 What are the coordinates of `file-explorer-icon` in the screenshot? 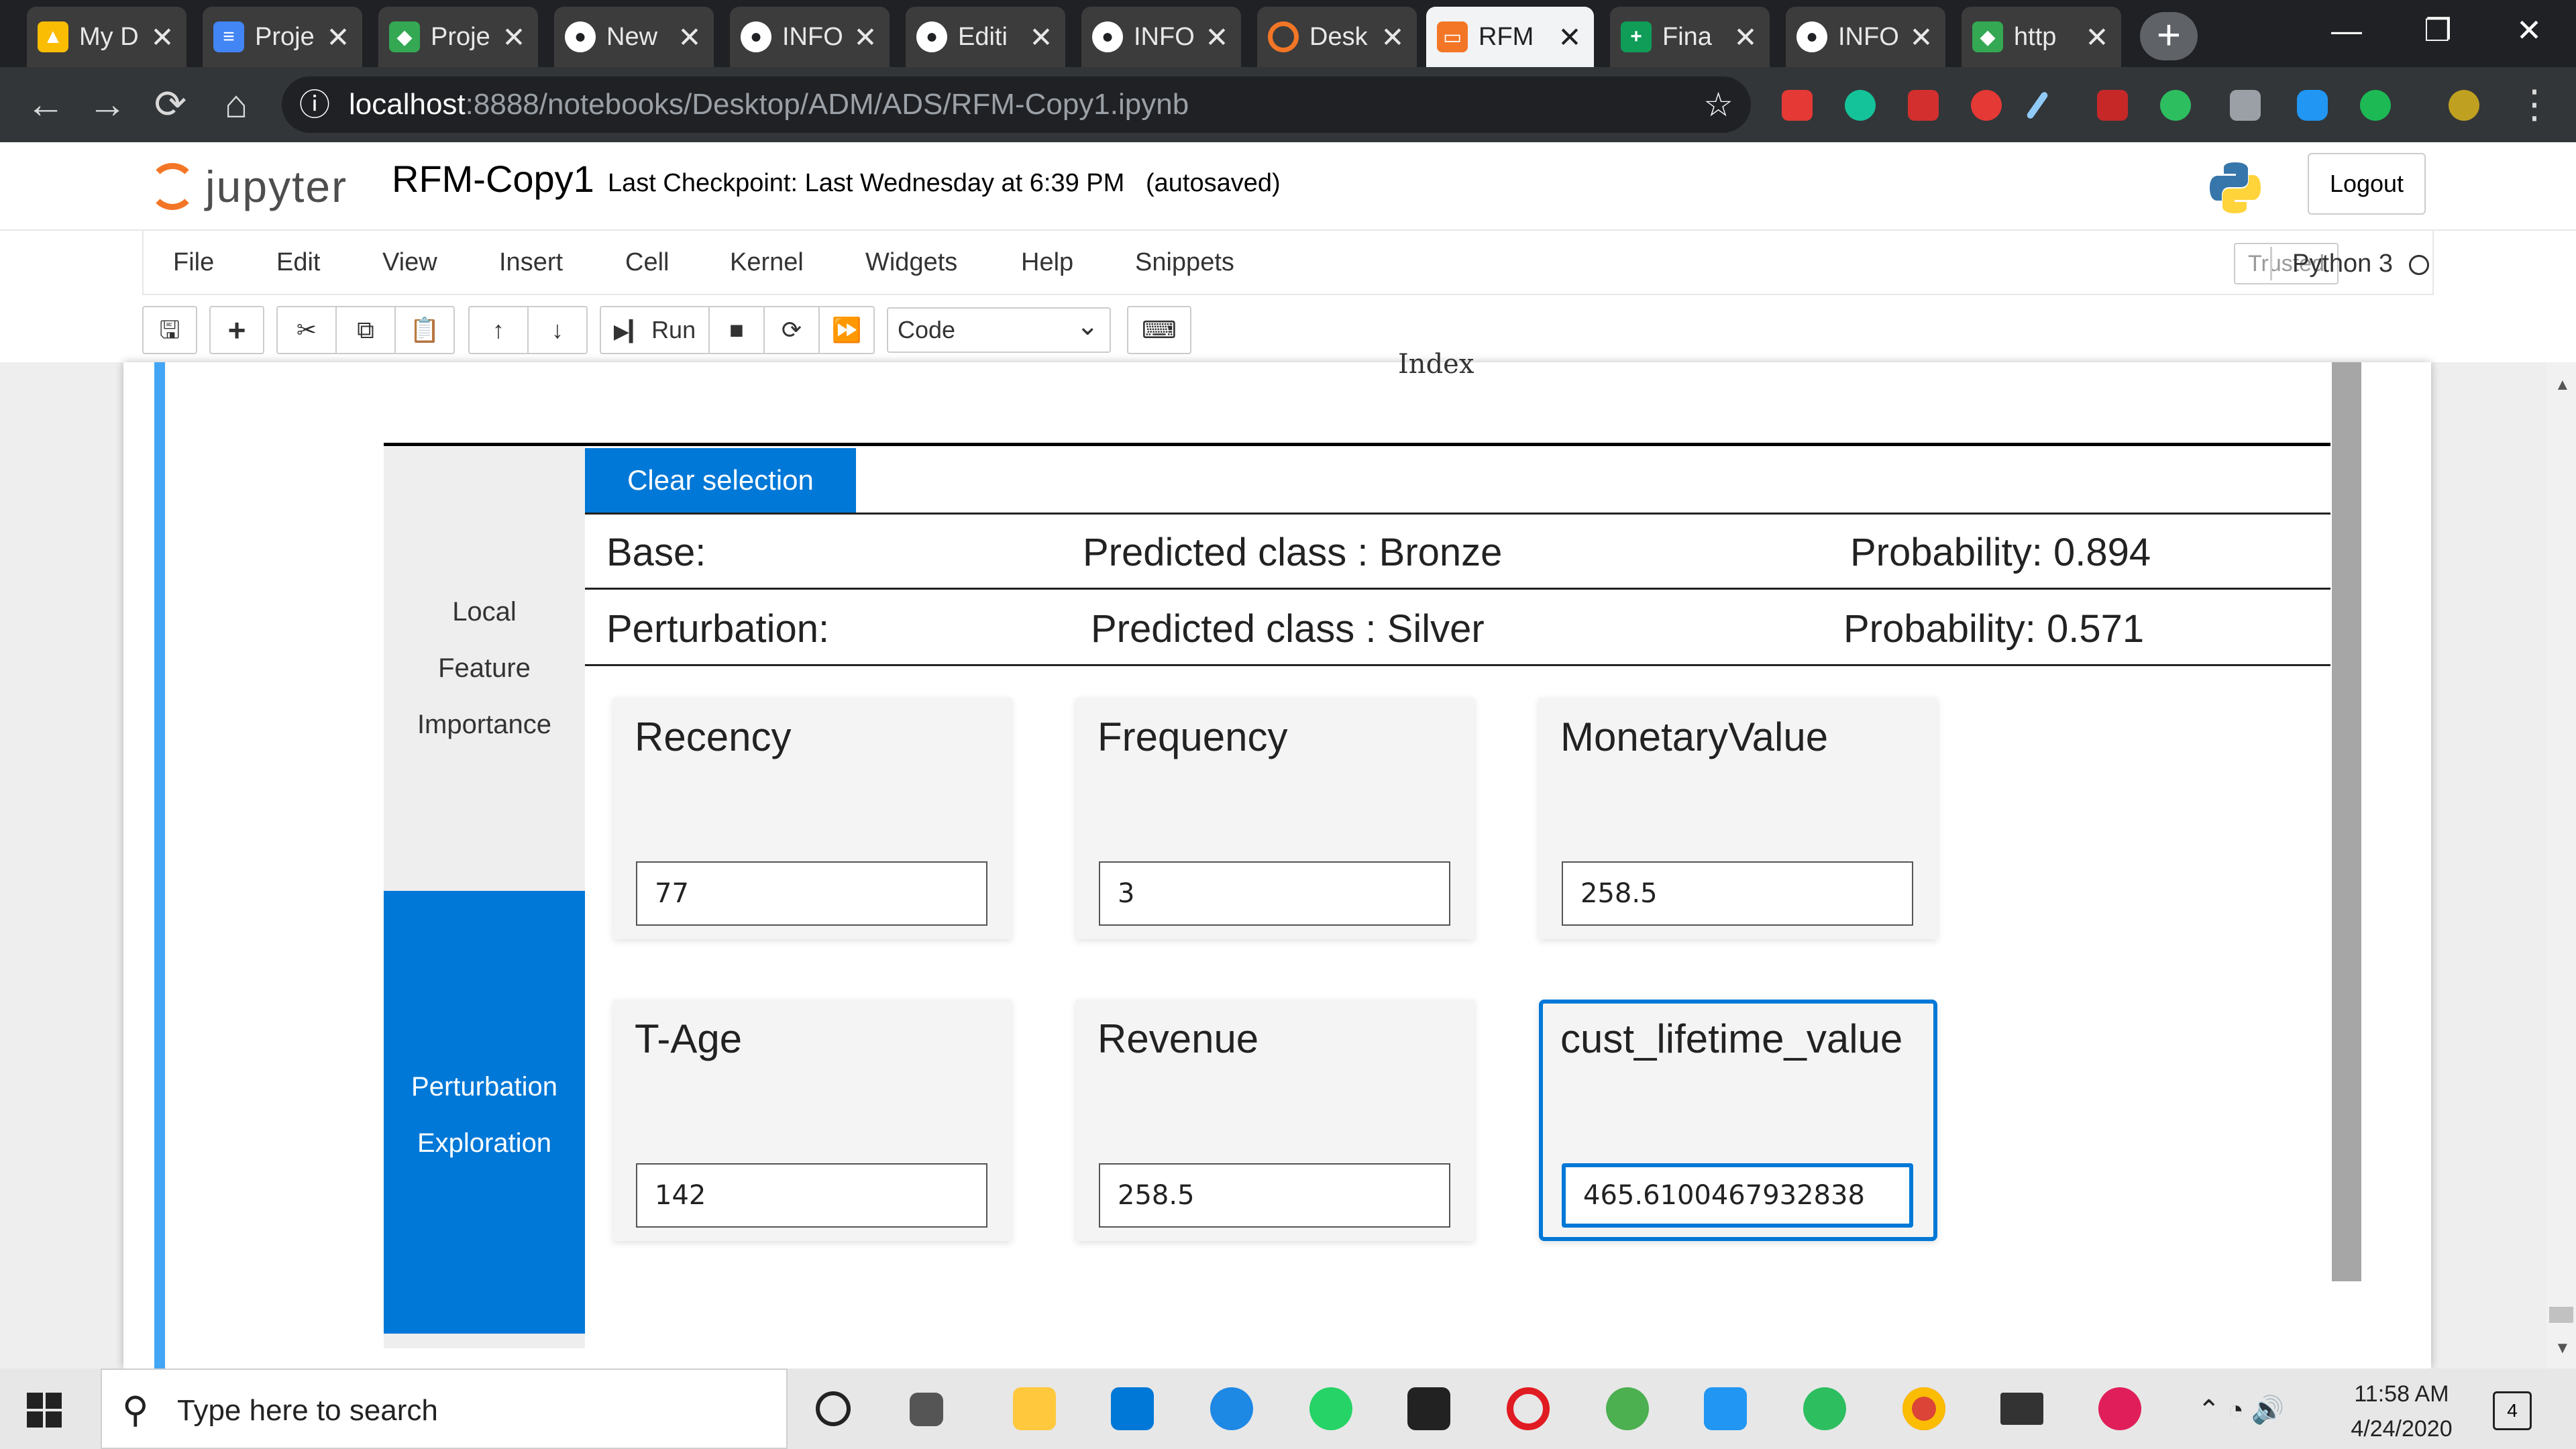 It's located at (1034, 1408).